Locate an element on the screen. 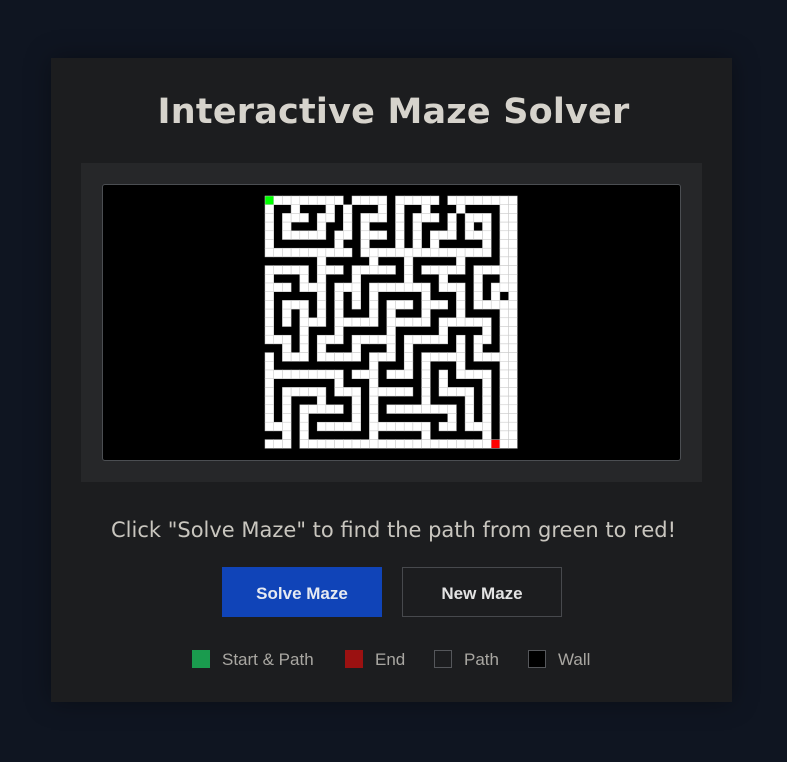 Image resolution: width=787 pixels, height=762 pixels. new-maze-button: New Maze is located at coordinates (482, 592).